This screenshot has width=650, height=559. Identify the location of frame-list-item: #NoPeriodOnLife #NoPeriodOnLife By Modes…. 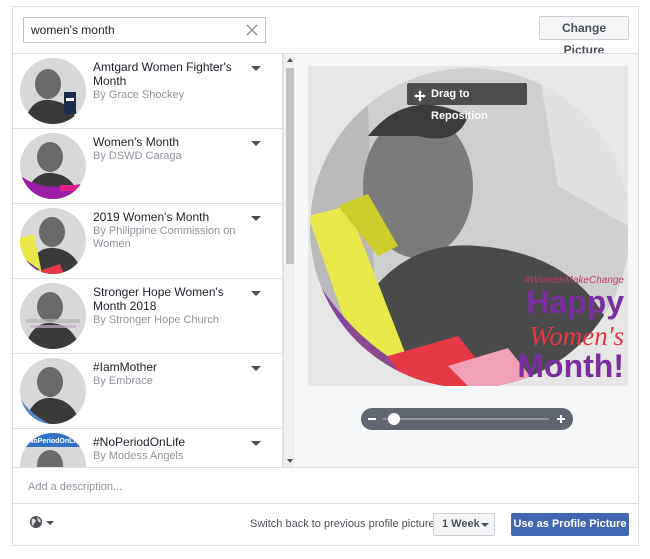
(147, 448).